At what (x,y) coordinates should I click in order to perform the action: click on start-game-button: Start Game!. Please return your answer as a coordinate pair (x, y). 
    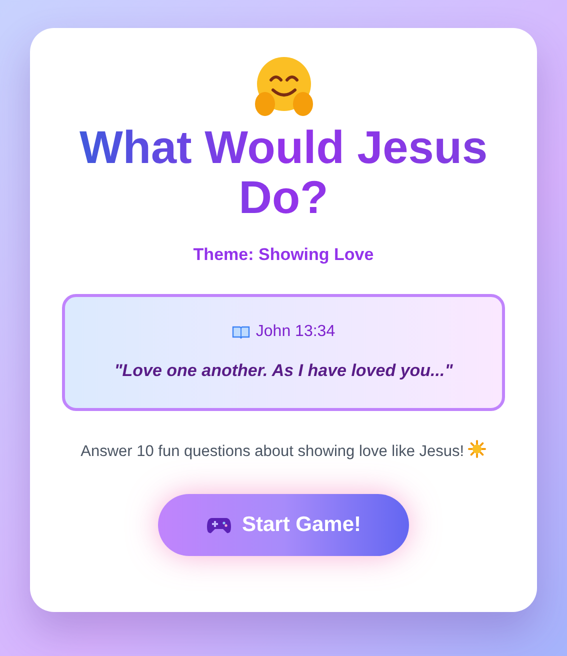
    Looking at the image, I should click on (283, 525).